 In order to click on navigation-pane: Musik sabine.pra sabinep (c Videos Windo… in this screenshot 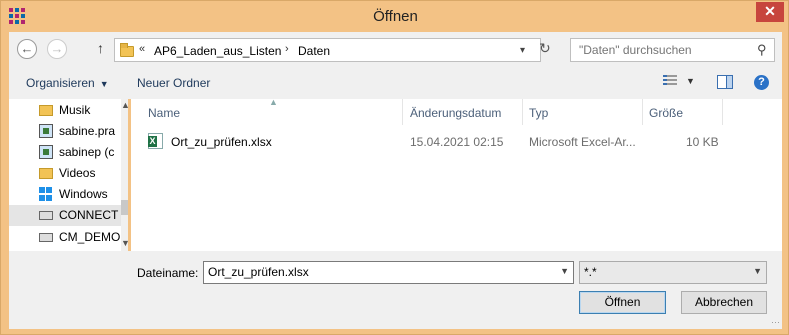, I will do `click(68, 175)`.